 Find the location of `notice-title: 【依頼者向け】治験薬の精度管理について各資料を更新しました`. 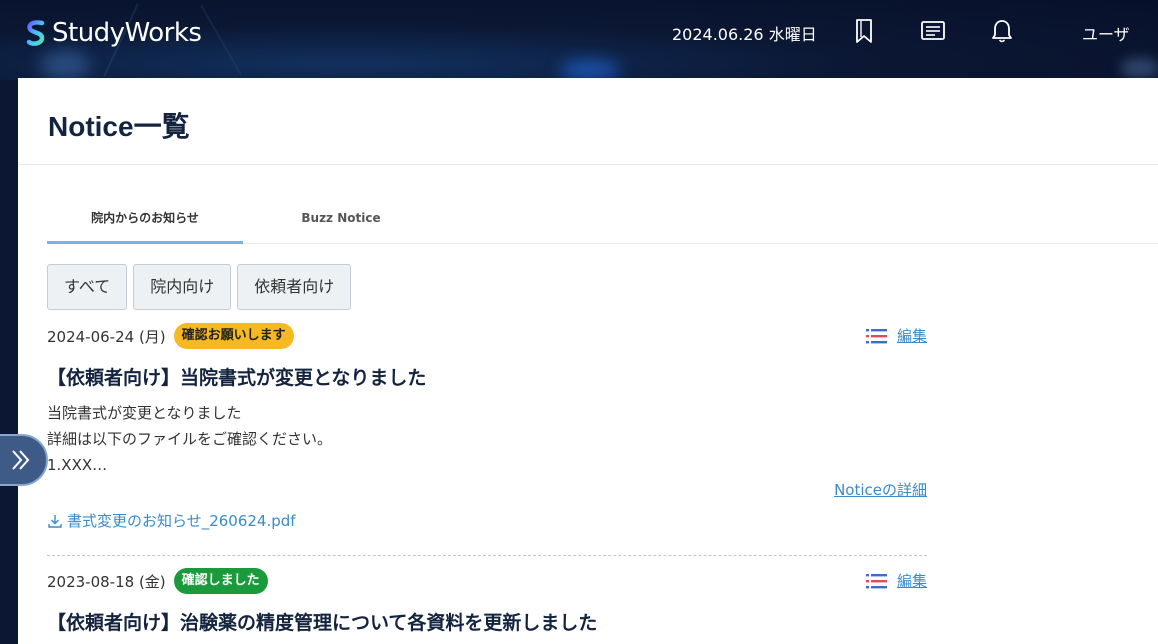

notice-title: 【依頼者向け】治験薬の精度管理について各資料を更新しました is located at coordinates (487, 621).